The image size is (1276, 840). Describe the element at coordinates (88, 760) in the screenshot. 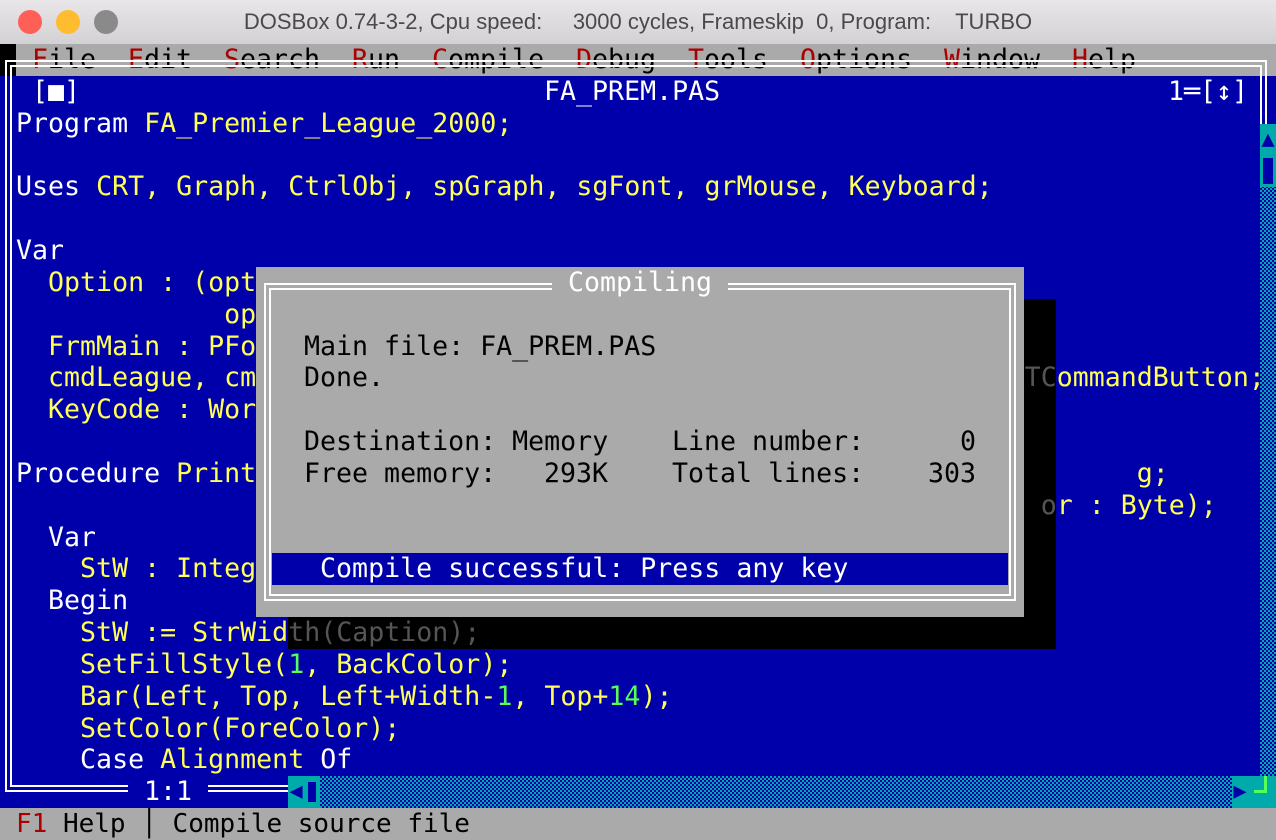

I see `code-token: Case` at that location.